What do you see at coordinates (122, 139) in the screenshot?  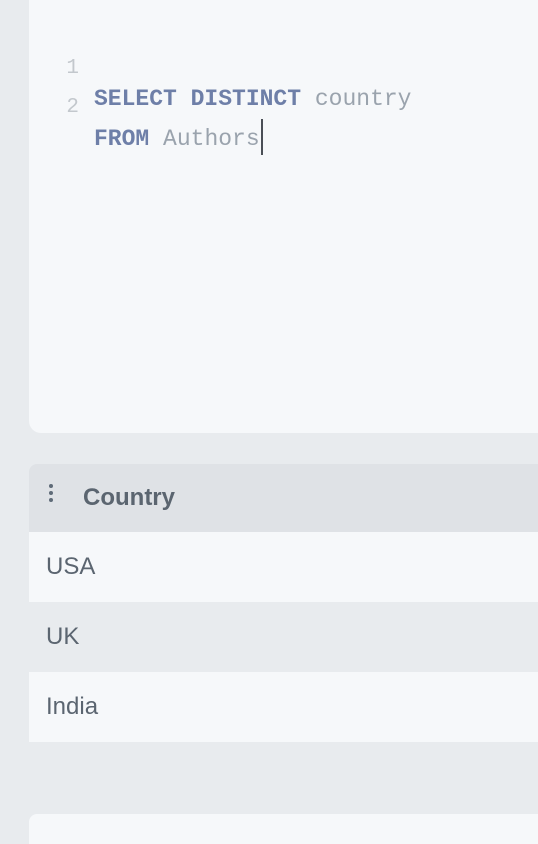 I see `sql-keyword: FROM` at bounding box center [122, 139].